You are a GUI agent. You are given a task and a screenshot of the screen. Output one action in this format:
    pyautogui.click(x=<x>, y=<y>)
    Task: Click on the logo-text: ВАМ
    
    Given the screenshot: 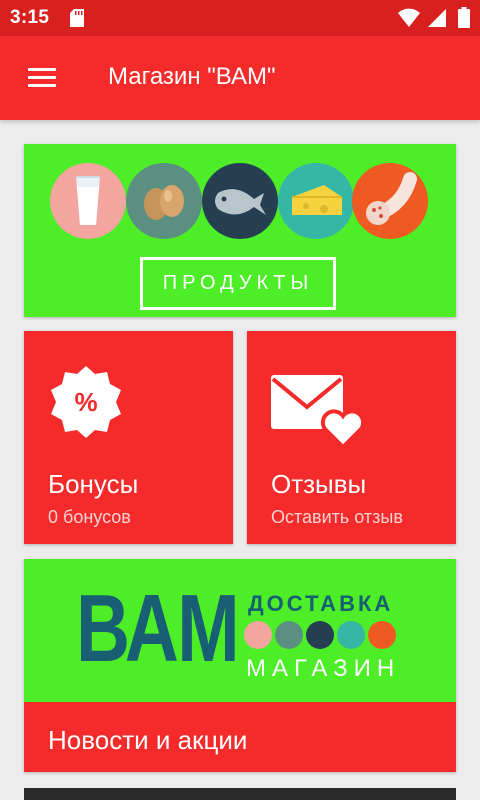 What is the action you would take?
    pyautogui.click(x=158, y=628)
    